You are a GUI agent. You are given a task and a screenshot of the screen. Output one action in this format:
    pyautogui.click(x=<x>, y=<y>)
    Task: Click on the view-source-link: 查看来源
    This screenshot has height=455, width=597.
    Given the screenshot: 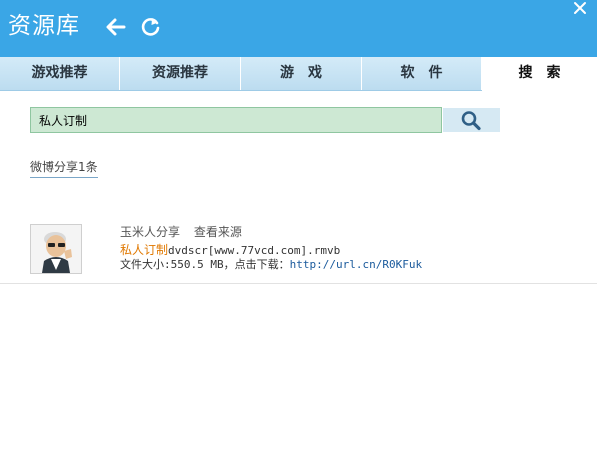 What is the action you would take?
    pyautogui.click(x=218, y=232)
    